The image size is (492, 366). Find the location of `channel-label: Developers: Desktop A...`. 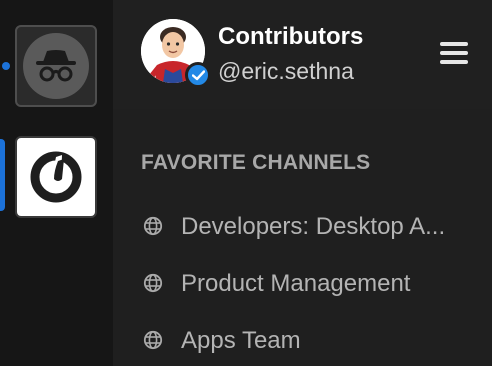

channel-label: Developers: Desktop A... is located at coordinates (313, 226).